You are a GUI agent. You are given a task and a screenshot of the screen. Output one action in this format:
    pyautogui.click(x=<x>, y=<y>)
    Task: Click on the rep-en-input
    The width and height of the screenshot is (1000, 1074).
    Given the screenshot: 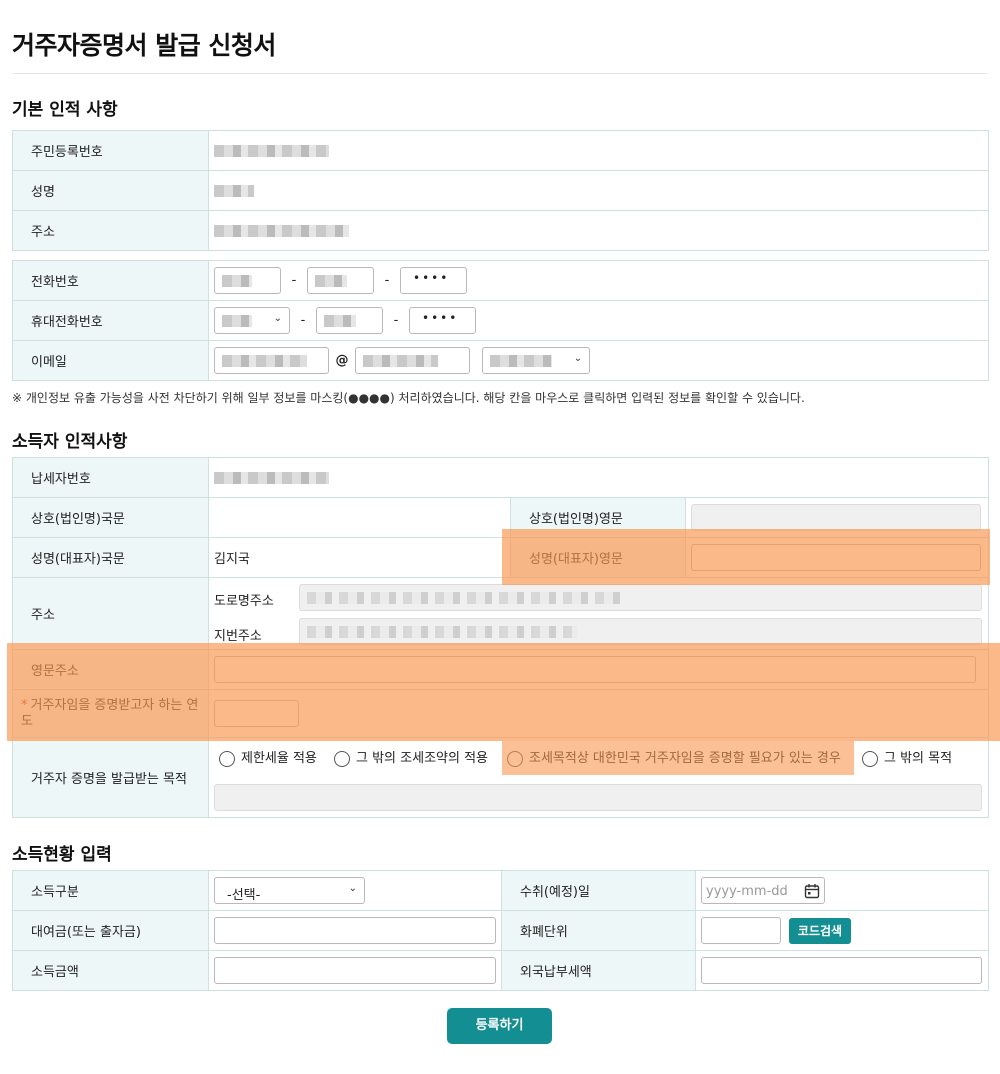 What is the action you would take?
    pyautogui.click(x=836, y=557)
    